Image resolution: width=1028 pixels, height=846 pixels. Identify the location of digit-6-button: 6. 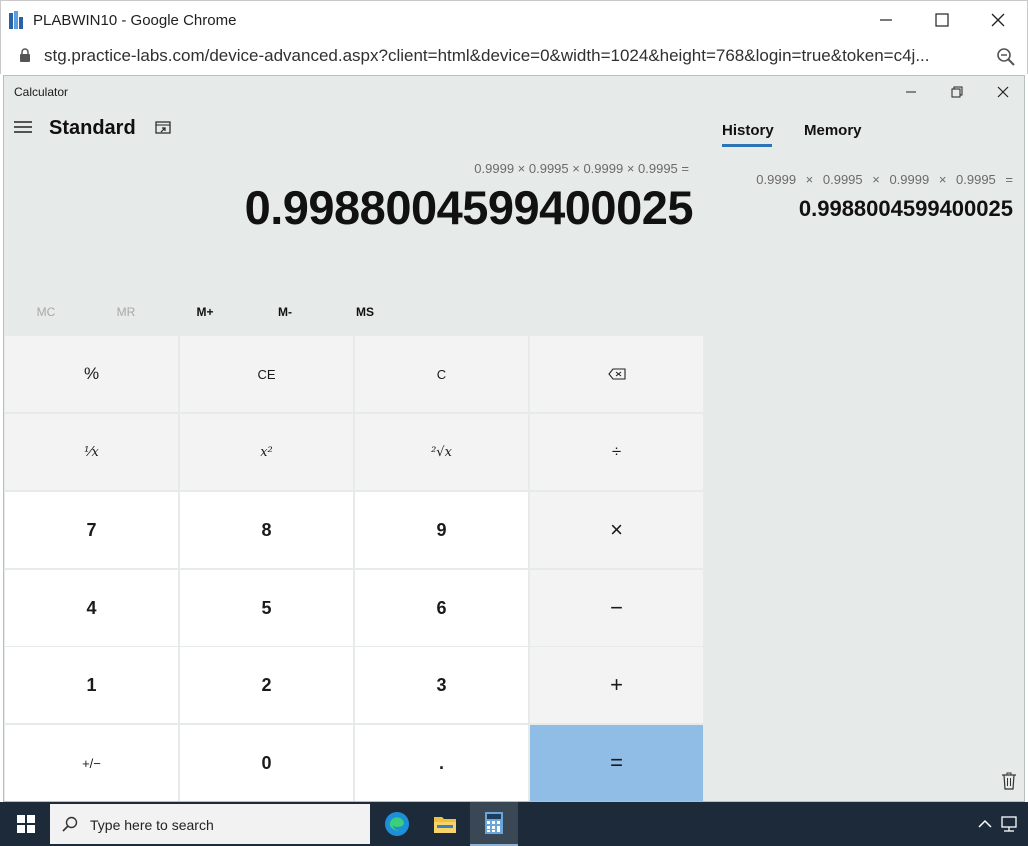
(441, 608).